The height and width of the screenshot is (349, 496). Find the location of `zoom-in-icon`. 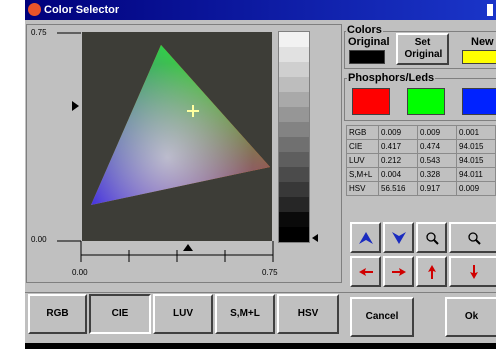

zoom-in-icon is located at coordinates (432, 238).